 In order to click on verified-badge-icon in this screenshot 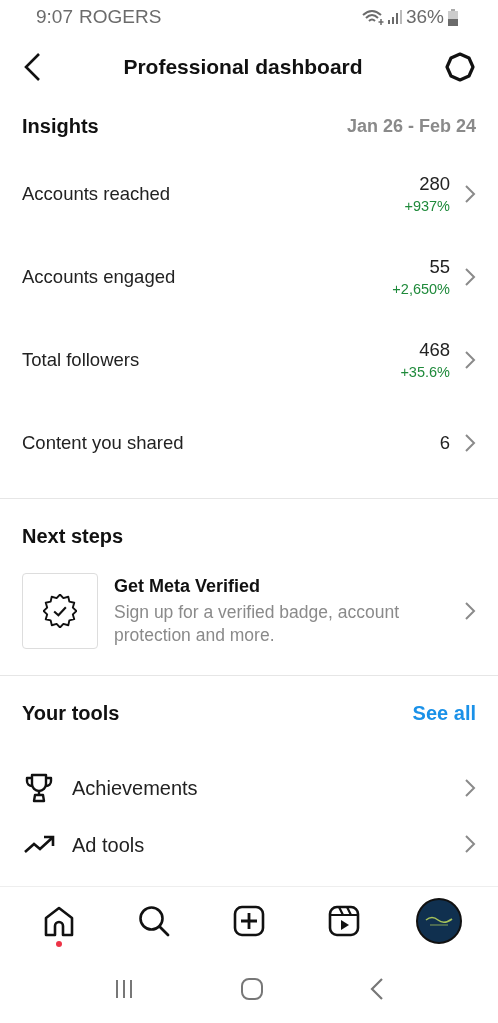, I will do `click(60, 611)`.